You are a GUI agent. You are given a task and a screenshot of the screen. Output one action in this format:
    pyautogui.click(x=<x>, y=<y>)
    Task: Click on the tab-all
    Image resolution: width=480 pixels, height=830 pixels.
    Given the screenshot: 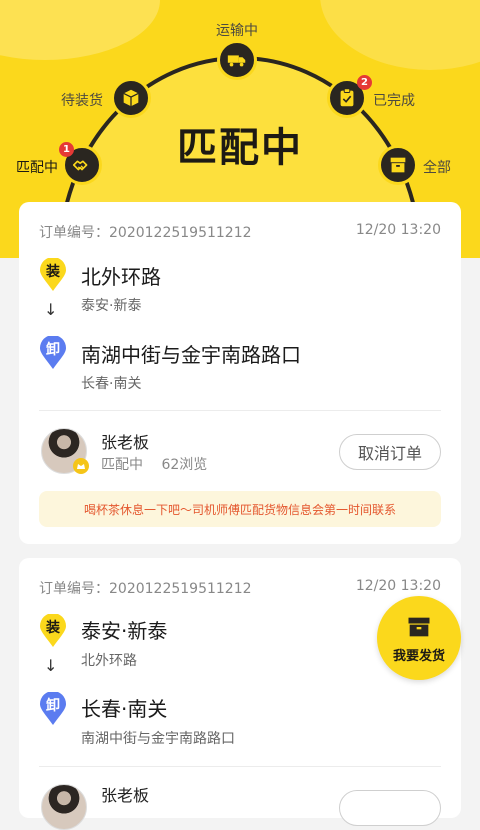 What is the action you would take?
    pyautogui.click(x=398, y=165)
    